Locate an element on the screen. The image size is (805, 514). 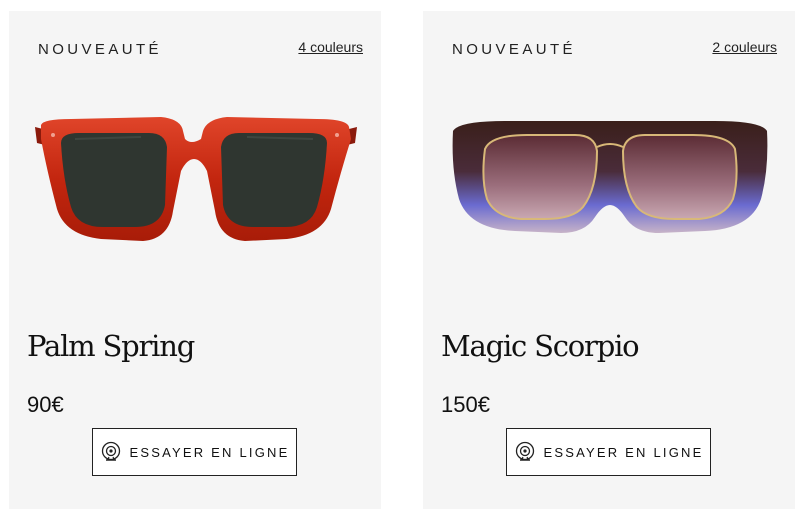
brown-purple-mask-sunglasses-image is located at coordinates (610, 177).